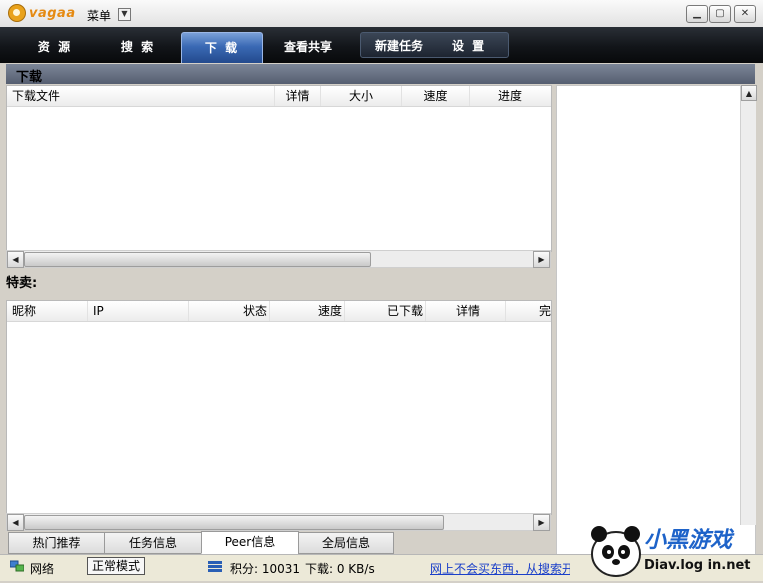  What do you see at coordinates (55, 47) in the screenshot?
I see `tab-resources: 资 源` at bounding box center [55, 47].